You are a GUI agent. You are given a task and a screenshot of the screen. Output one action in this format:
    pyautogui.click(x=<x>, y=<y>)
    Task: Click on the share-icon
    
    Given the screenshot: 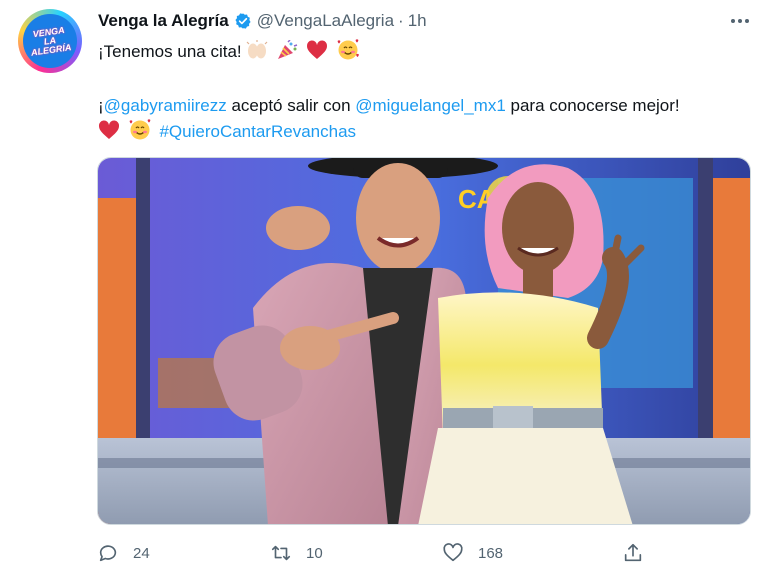 What is the action you would take?
    pyautogui.click(x=633, y=552)
    